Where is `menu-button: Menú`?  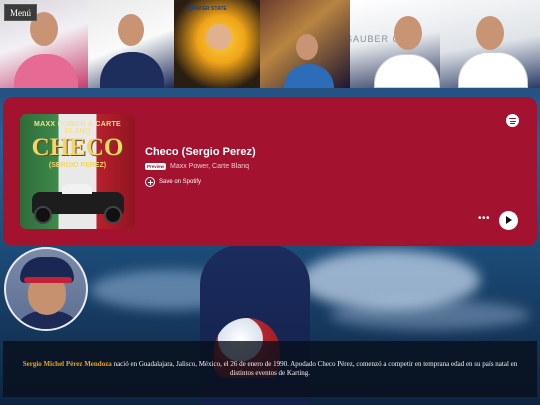 menu-button: Menú is located at coordinates (20, 12).